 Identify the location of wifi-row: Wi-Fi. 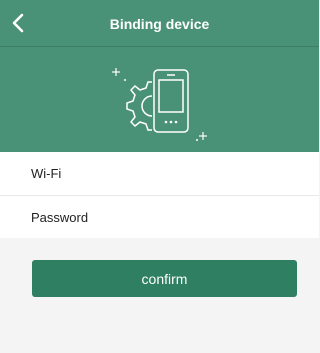
(159, 173).